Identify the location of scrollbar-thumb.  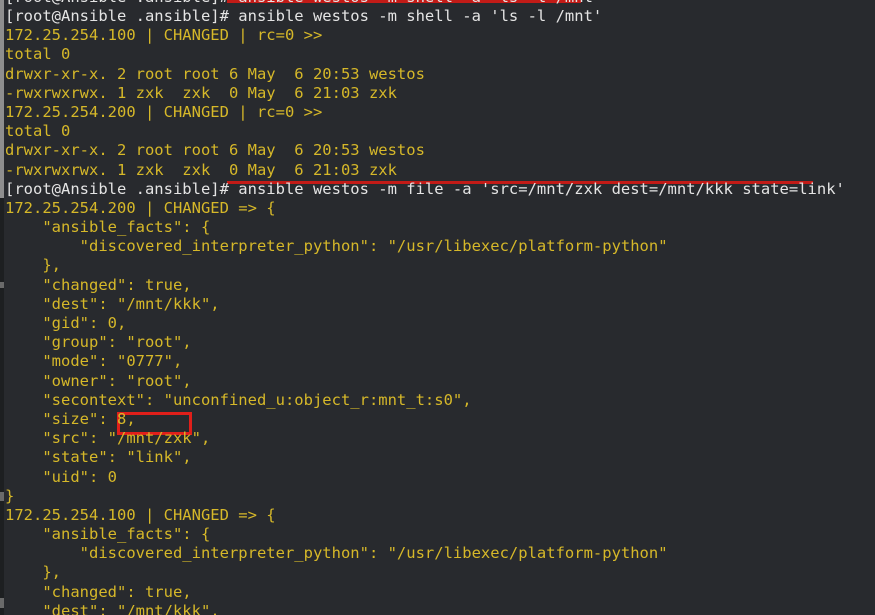
(2, 99).